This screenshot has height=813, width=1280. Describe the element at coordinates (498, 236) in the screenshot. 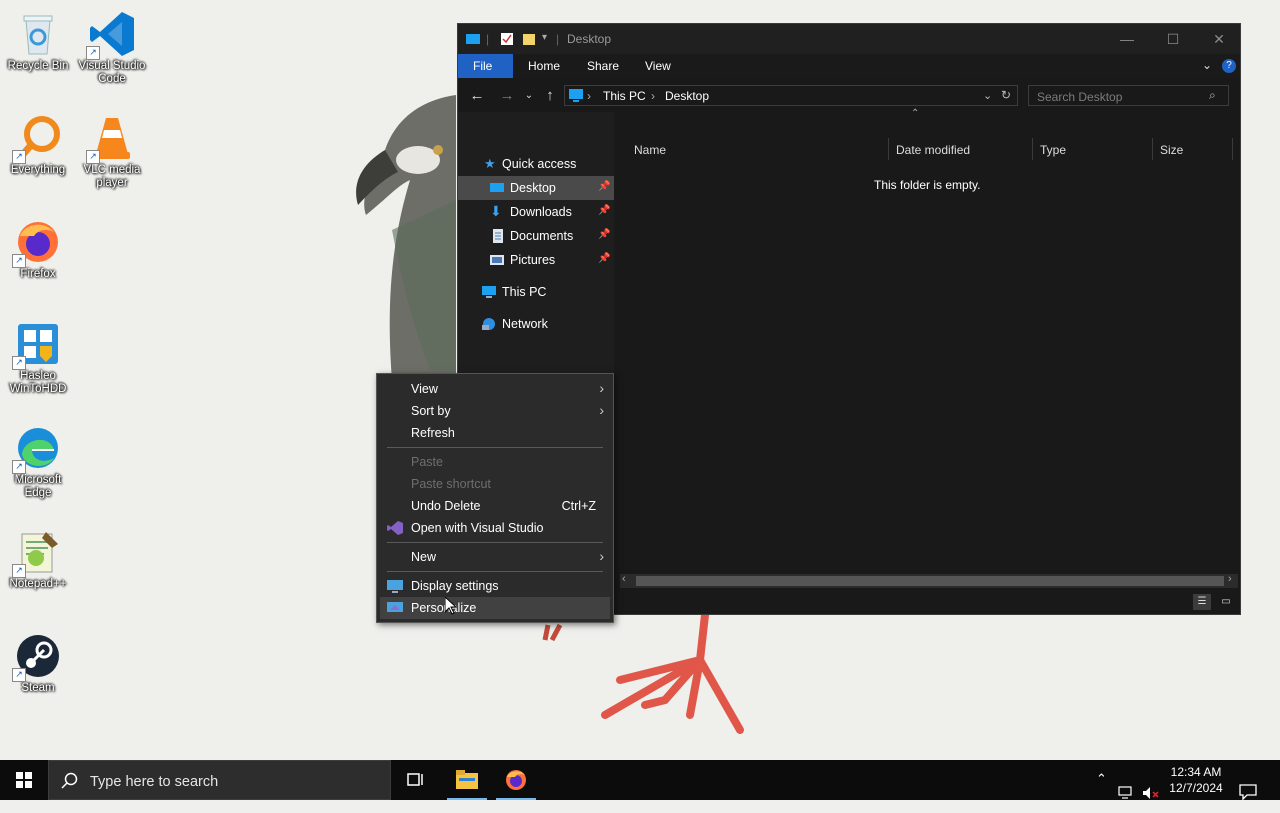

I see `documents-icon` at that location.